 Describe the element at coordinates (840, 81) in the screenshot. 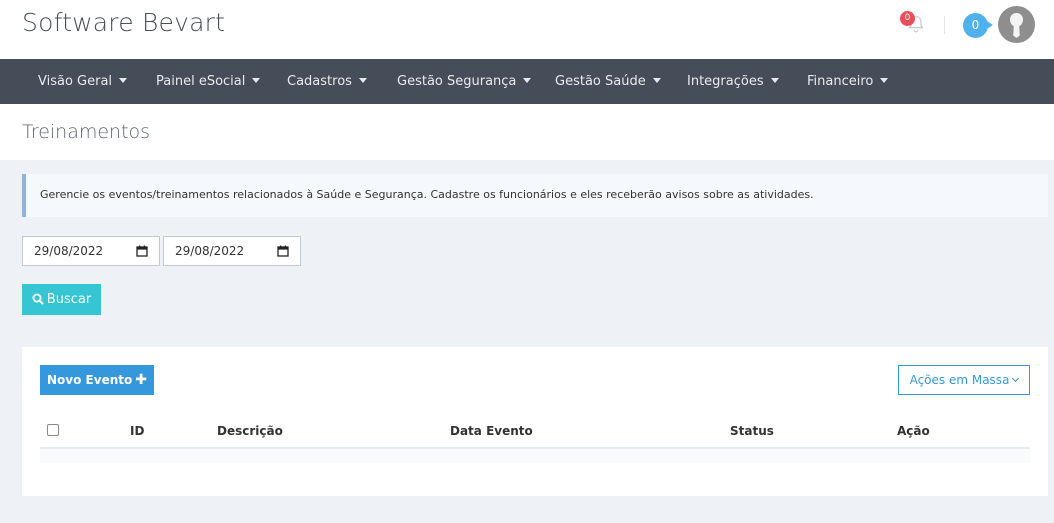

I see `nav-label: Financeiro` at that location.